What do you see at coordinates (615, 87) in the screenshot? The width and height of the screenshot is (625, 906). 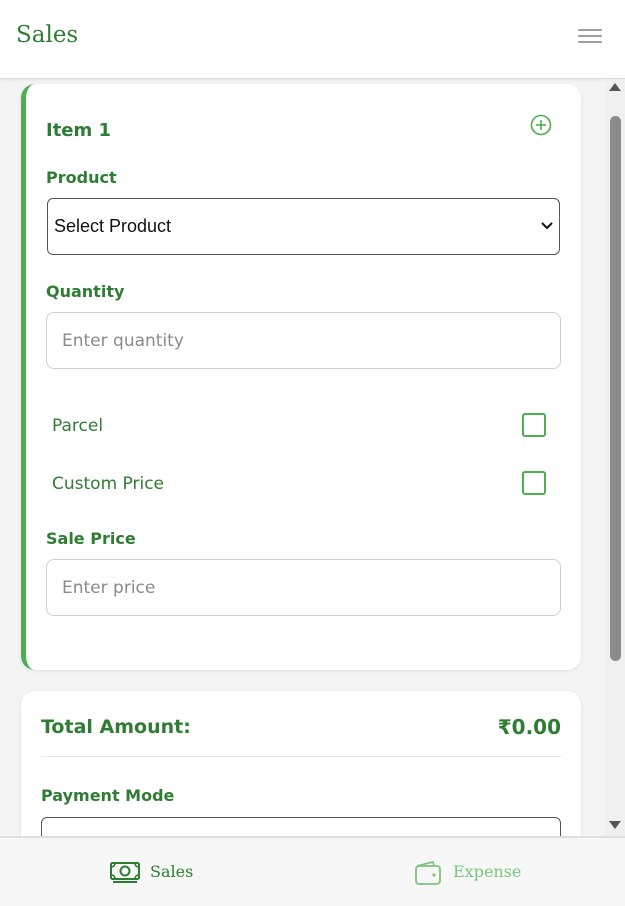 I see `scroll-up-arrow-icon` at bounding box center [615, 87].